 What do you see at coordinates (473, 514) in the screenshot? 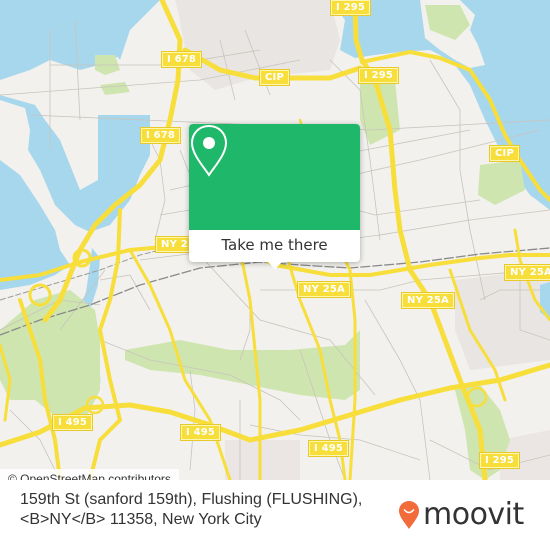
I see `moovit-wordmark: moovit` at bounding box center [473, 514].